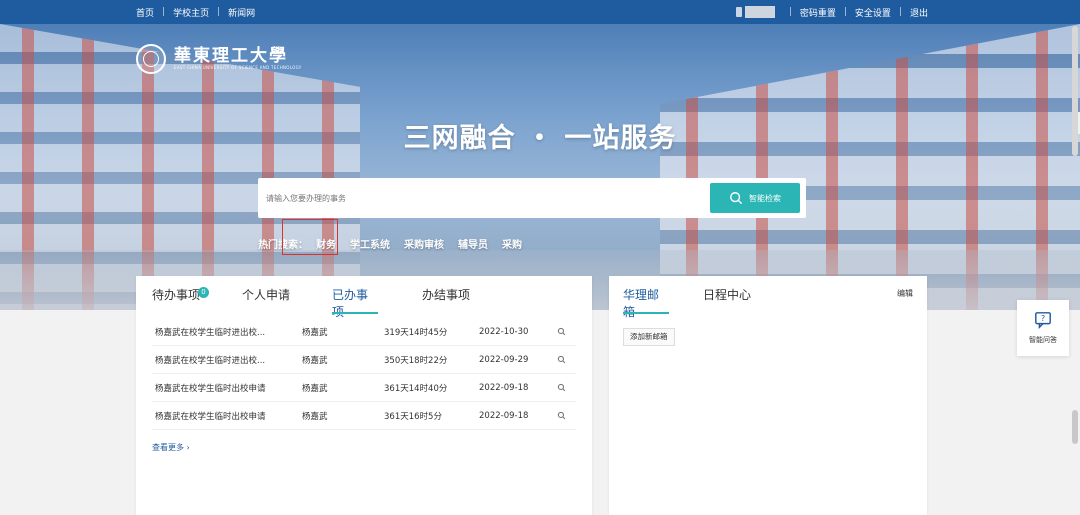 The width and height of the screenshot is (1080, 515). I want to click on password-reset-link: 密码重置, so click(818, 12).